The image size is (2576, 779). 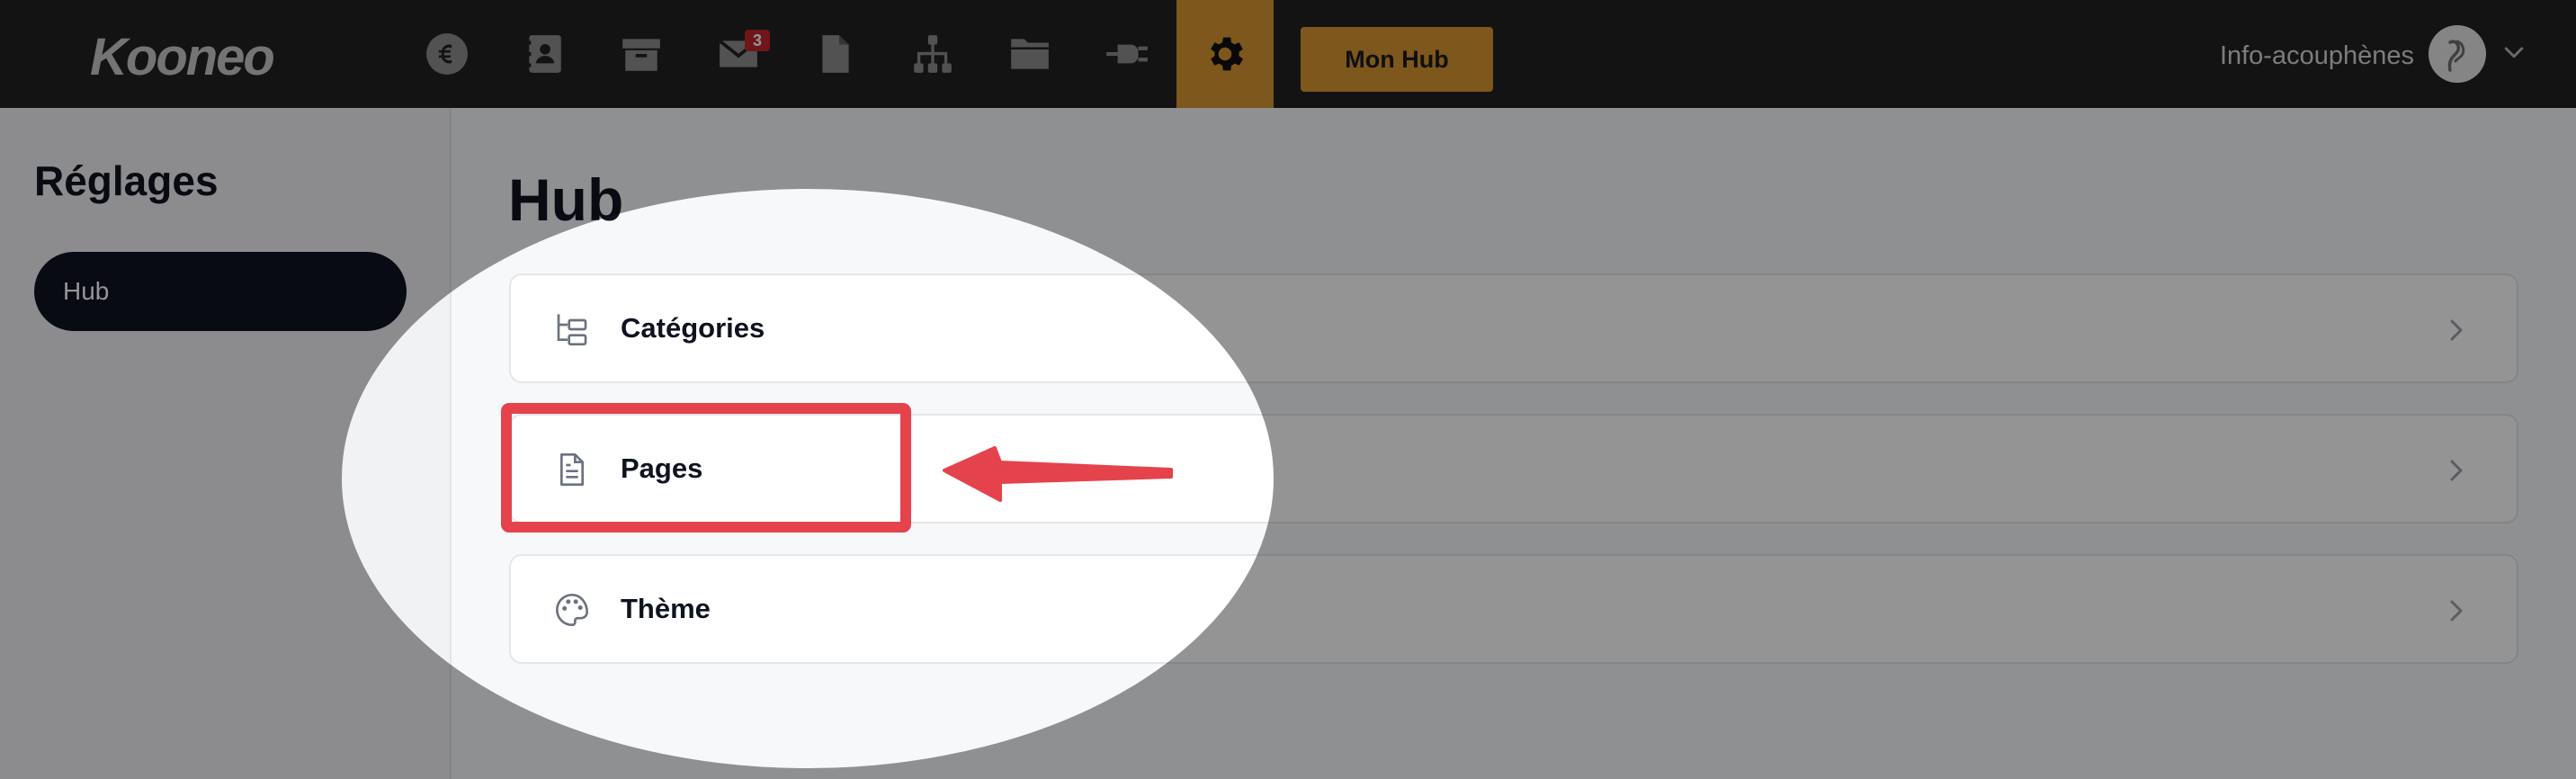 What do you see at coordinates (572, 329) in the screenshot?
I see `tree-structure-icon` at bounding box center [572, 329].